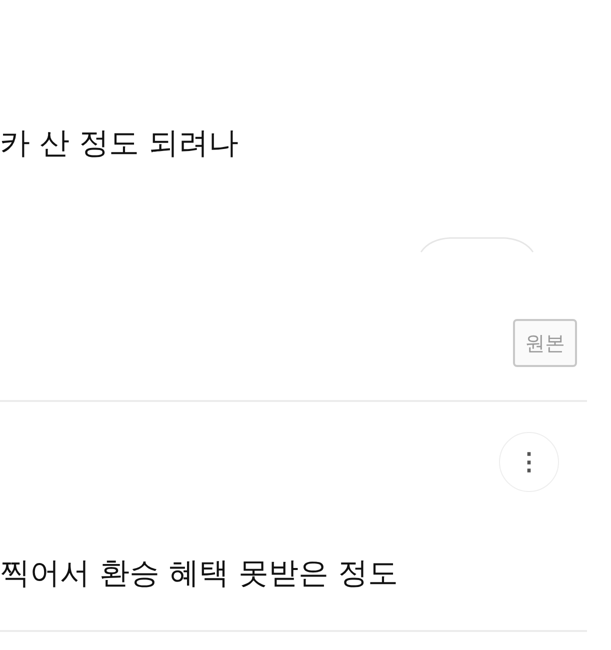 Image resolution: width=611 pixels, height=650 pixels. Describe the element at coordinates (199, 574) in the screenshot. I see `post-text: 찍어서 환승 혜택 못받은 정도` at that location.